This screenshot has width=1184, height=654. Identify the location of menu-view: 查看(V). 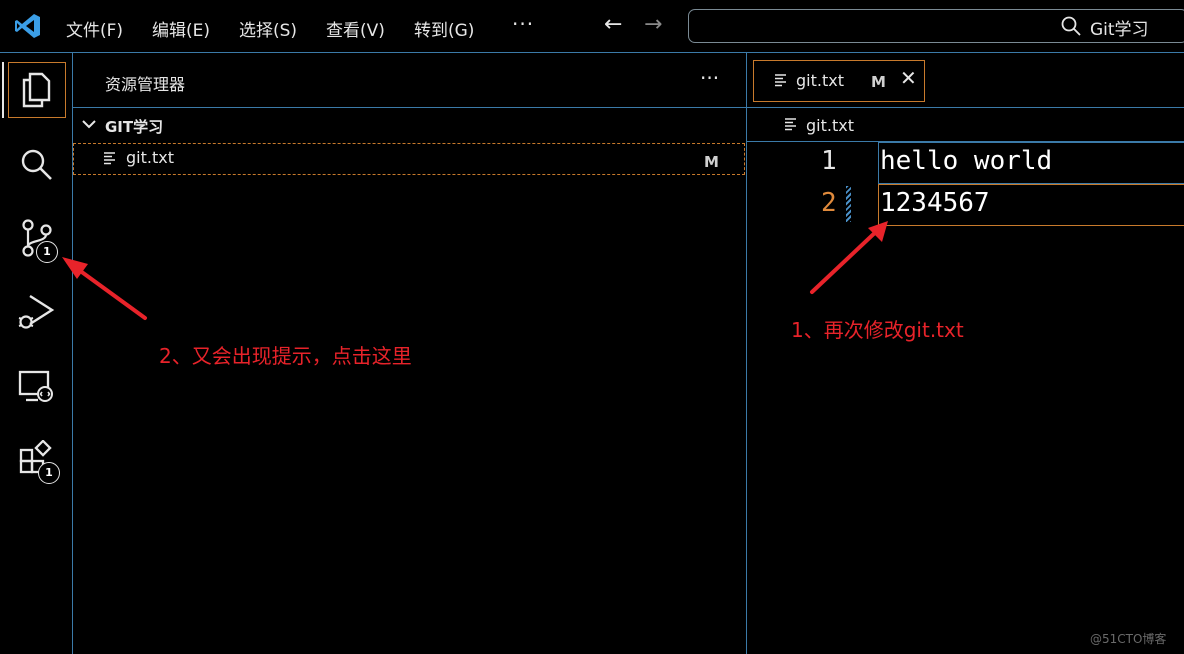
(355, 28).